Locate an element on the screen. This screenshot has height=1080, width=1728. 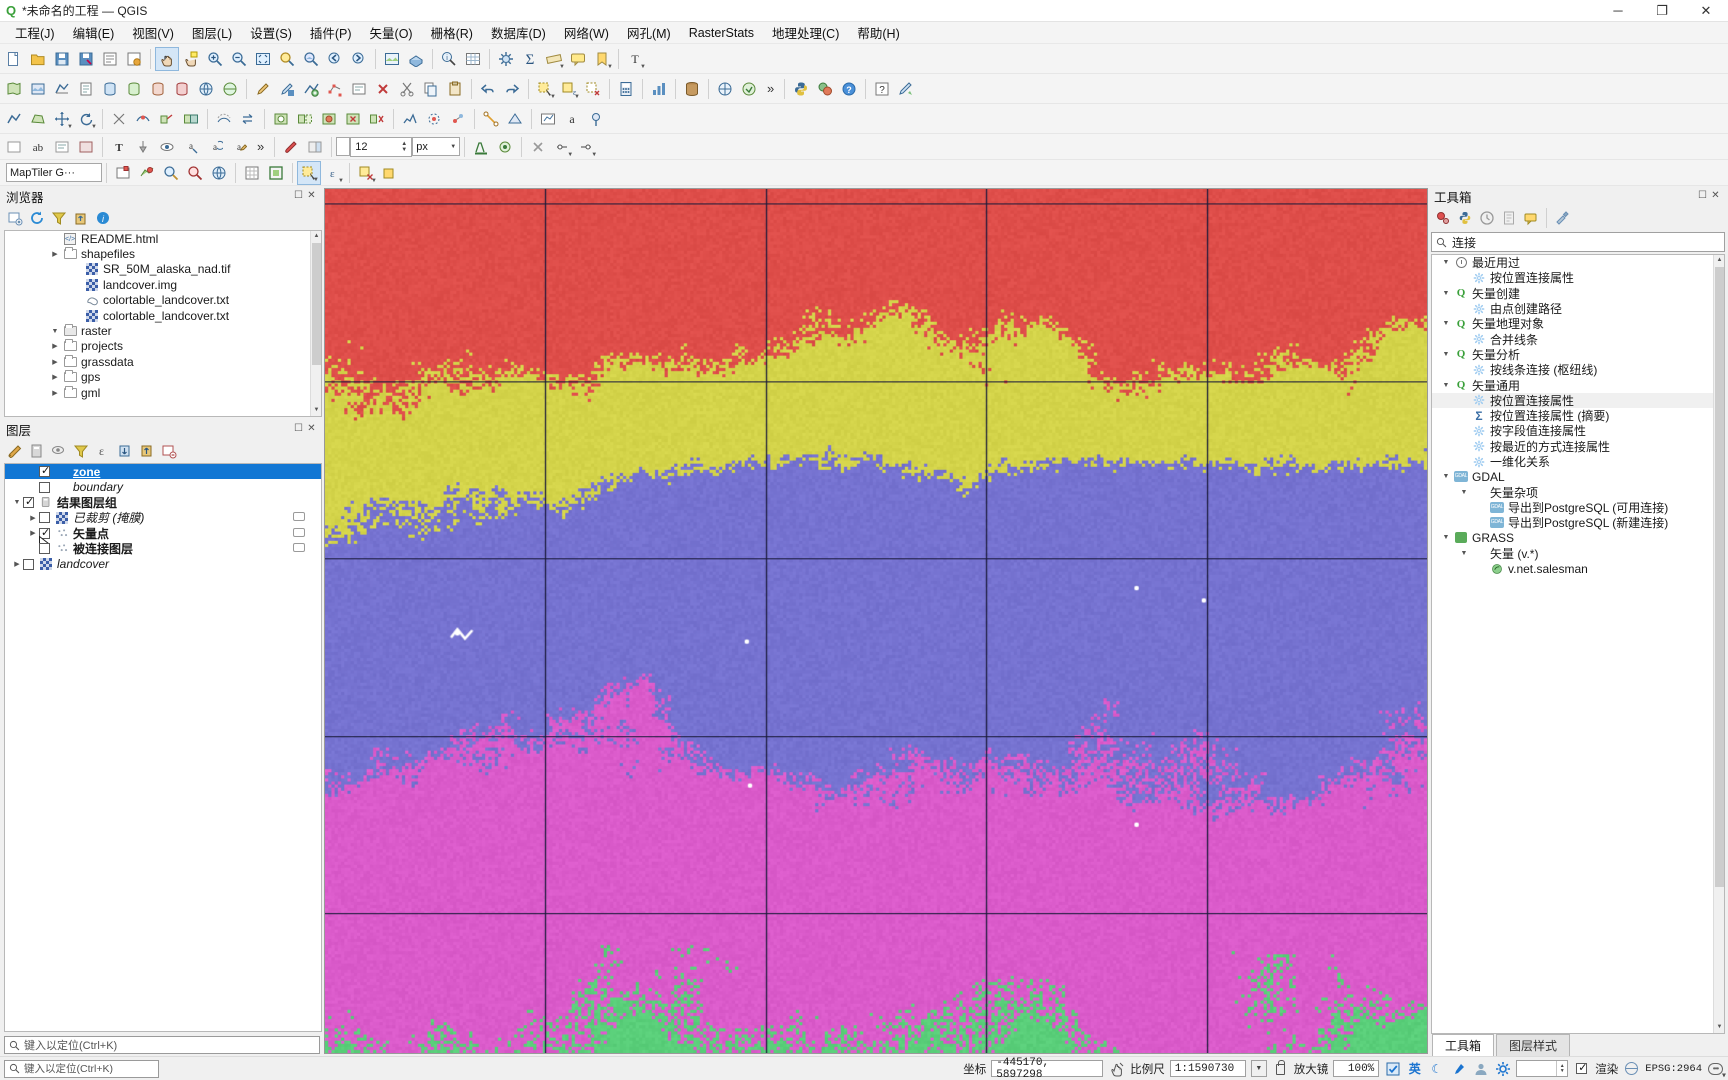
coordinate-field: -445170, 5897298 is located at coordinates (1047, 1068).